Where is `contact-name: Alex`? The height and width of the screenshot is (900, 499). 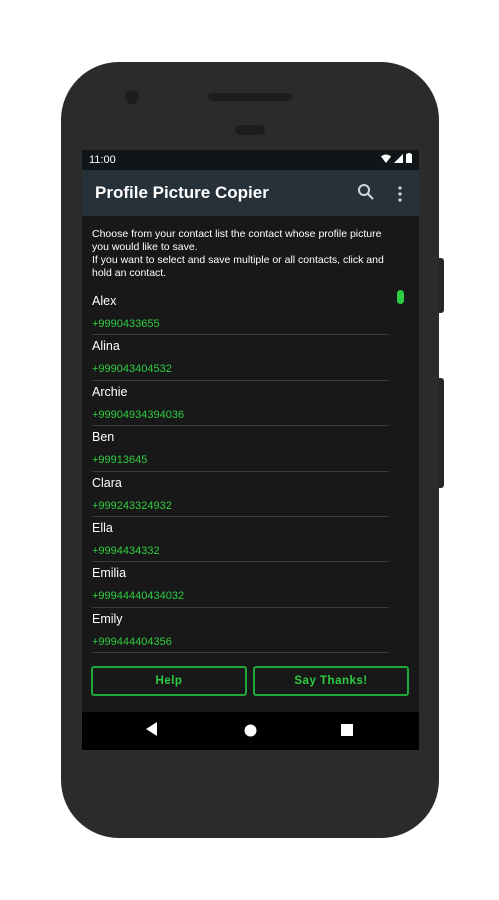 contact-name: Alex is located at coordinates (104, 301).